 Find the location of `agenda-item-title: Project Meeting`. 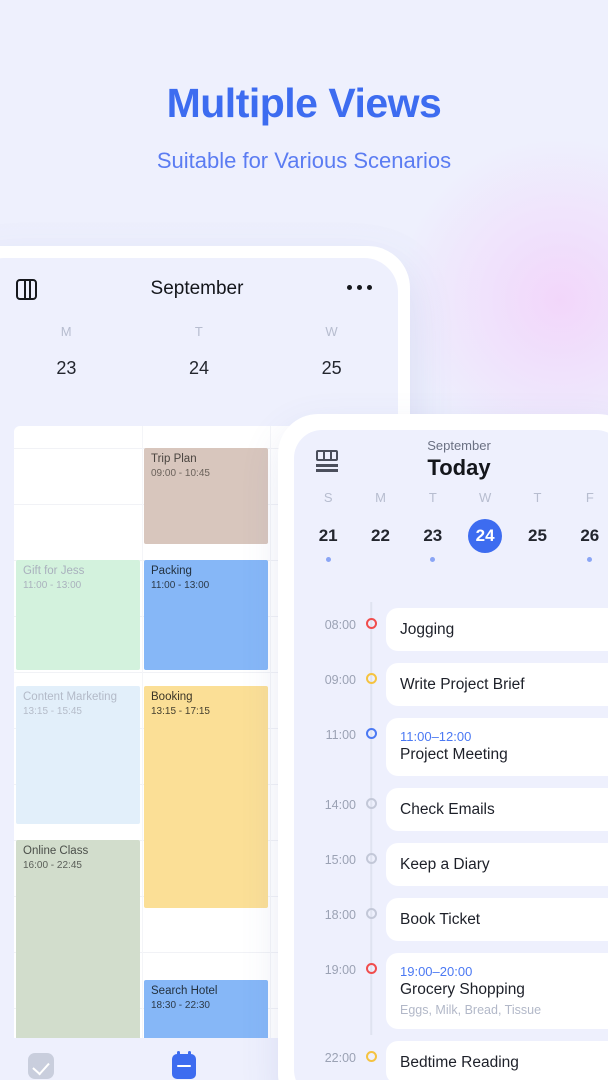

agenda-item-title: Project Meeting is located at coordinates (454, 754).